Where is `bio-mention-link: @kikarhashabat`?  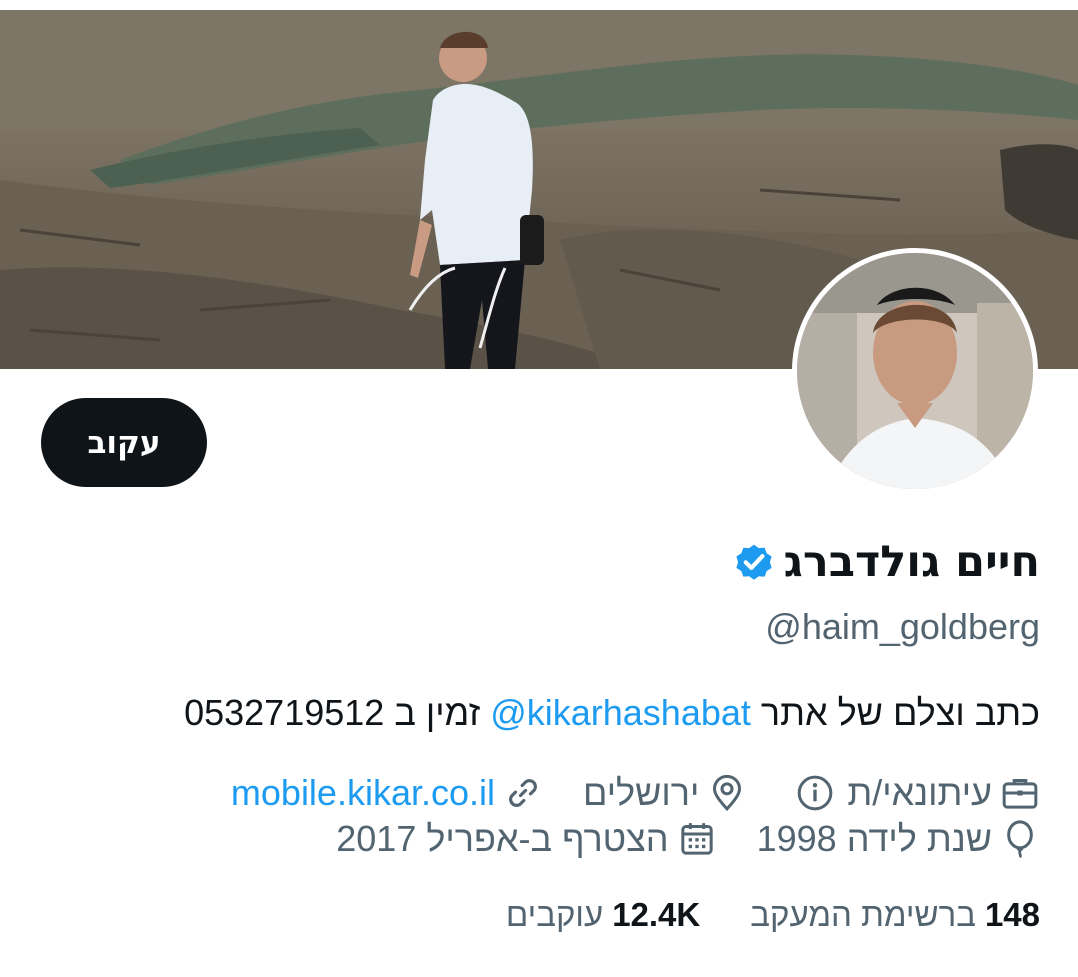 bio-mention-link: @kikarhashabat is located at coordinates (620, 712).